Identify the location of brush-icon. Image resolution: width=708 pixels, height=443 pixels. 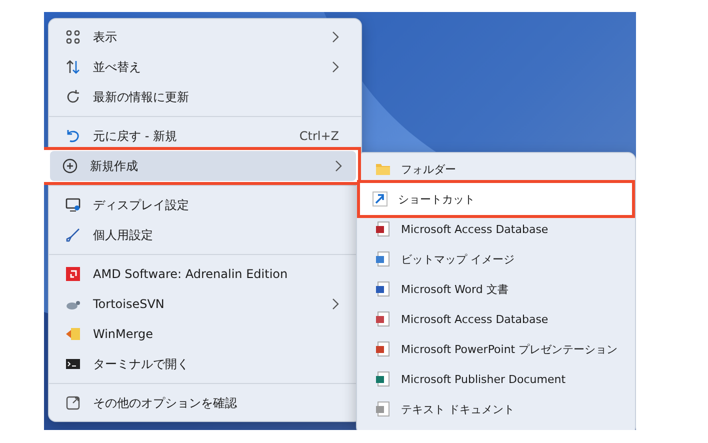
(73, 235).